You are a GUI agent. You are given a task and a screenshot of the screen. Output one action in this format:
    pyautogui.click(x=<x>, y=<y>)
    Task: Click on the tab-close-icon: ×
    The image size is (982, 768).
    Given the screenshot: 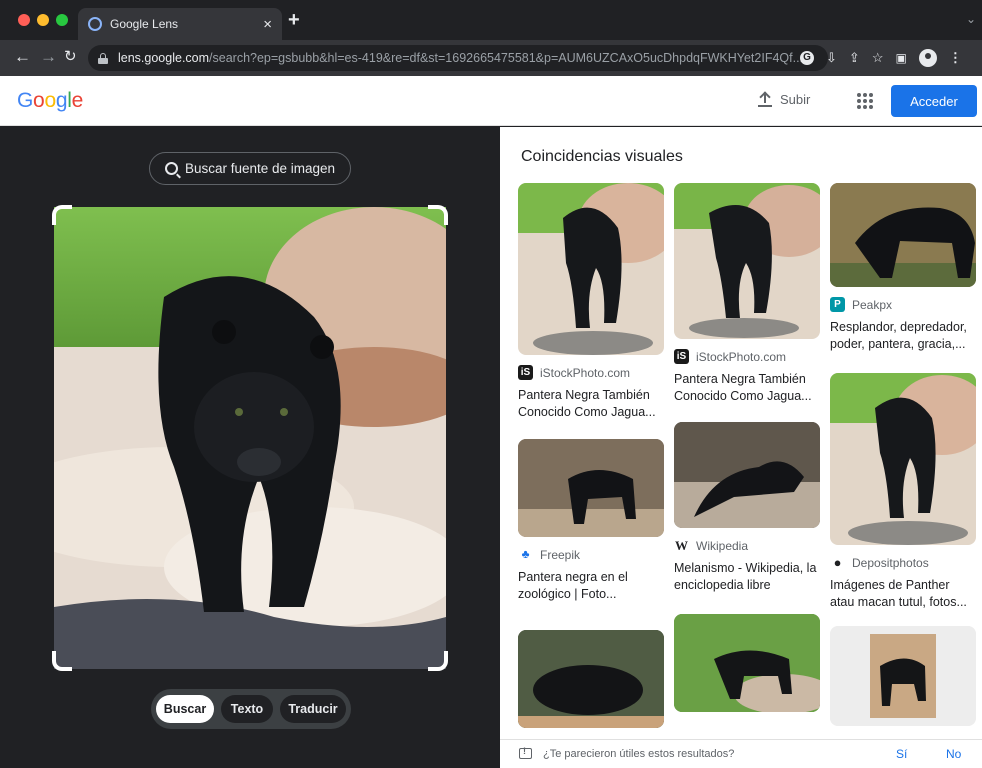 What is the action you would take?
    pyautogui.click(x=267, y=24)
    